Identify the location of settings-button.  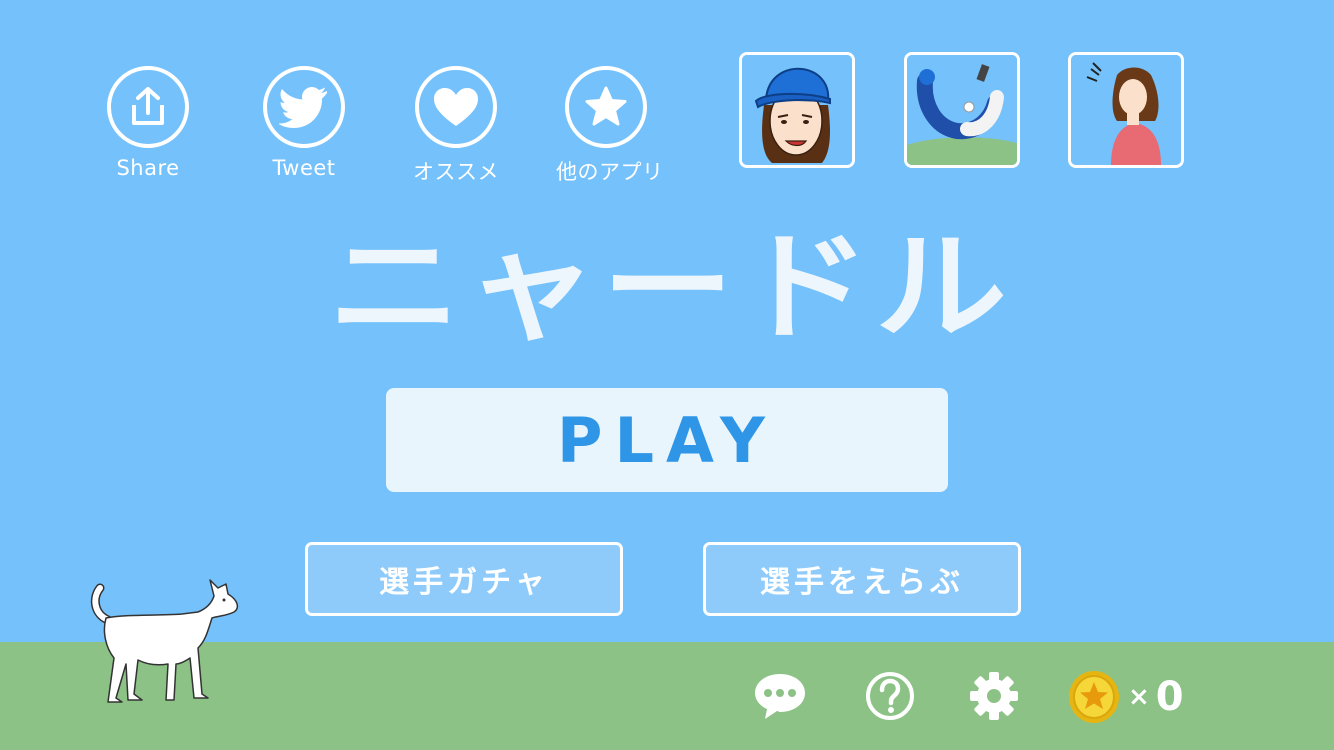
(994, 696).